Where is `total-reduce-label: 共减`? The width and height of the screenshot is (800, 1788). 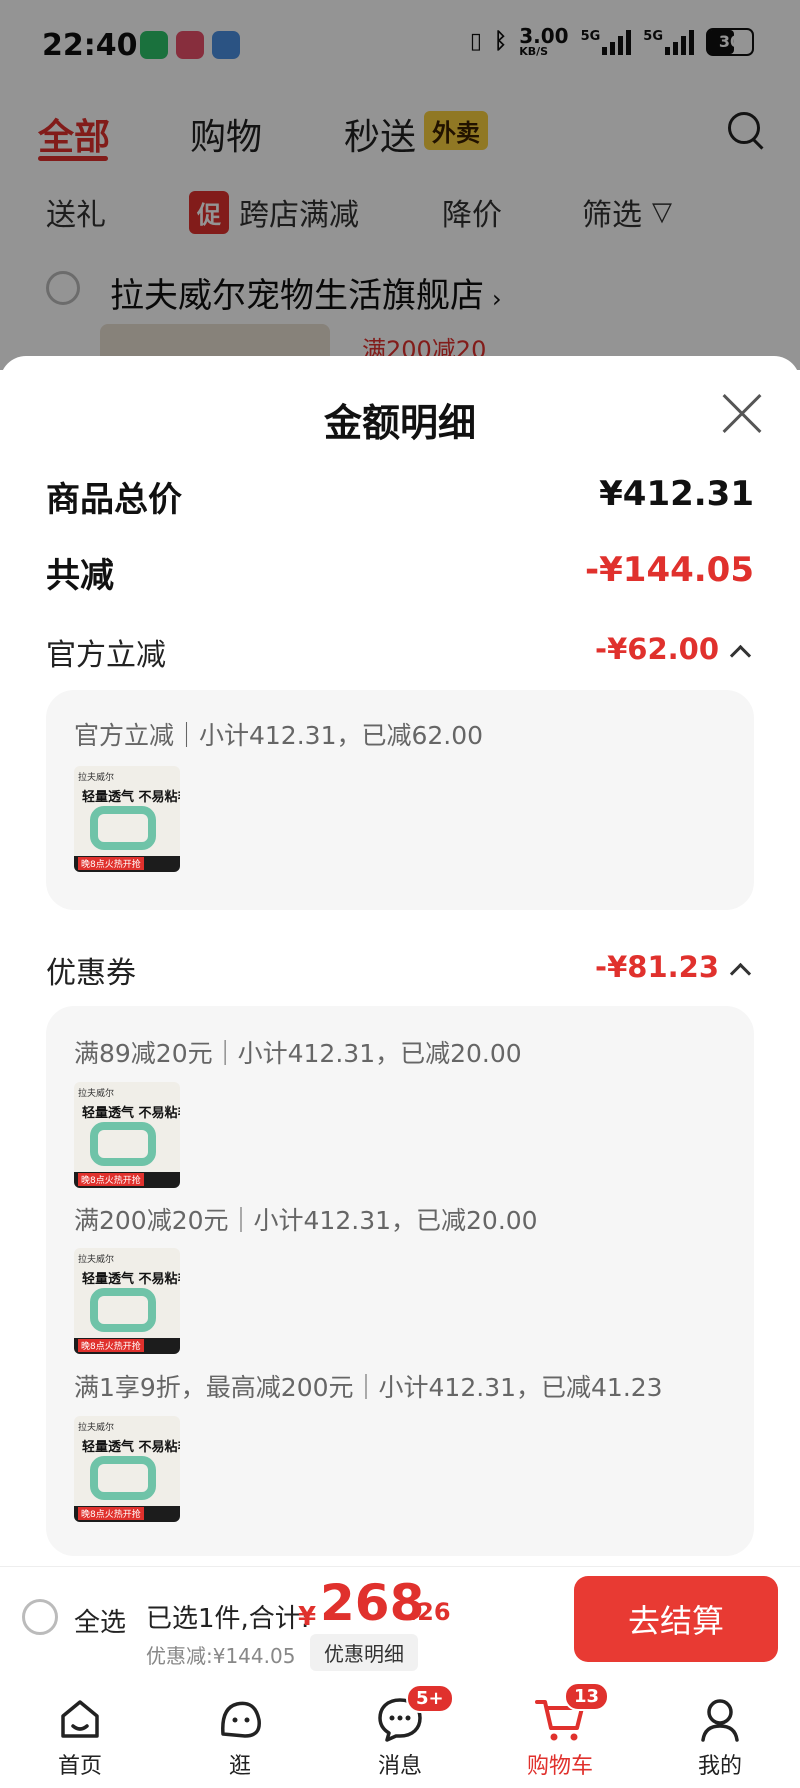 total-reduce-label: 共减 is located at coordinates (80, 576).